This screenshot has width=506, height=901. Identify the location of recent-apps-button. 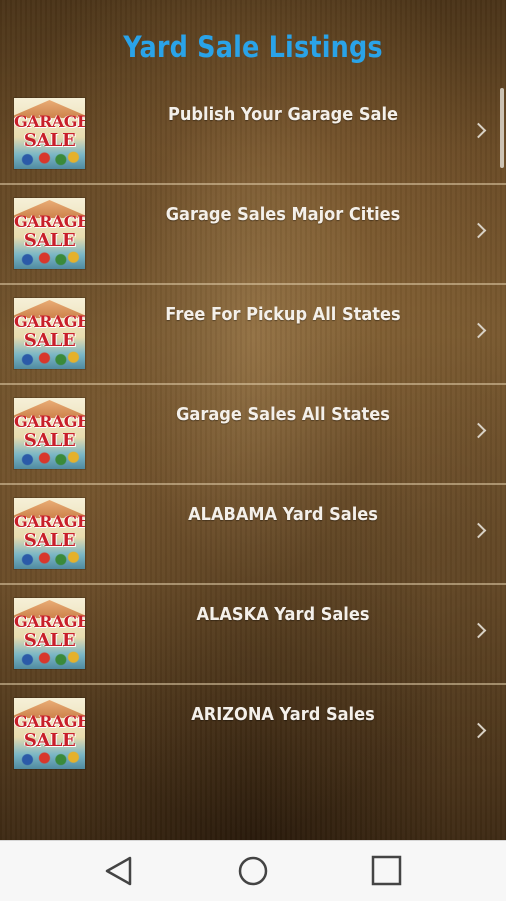
(386, 871).